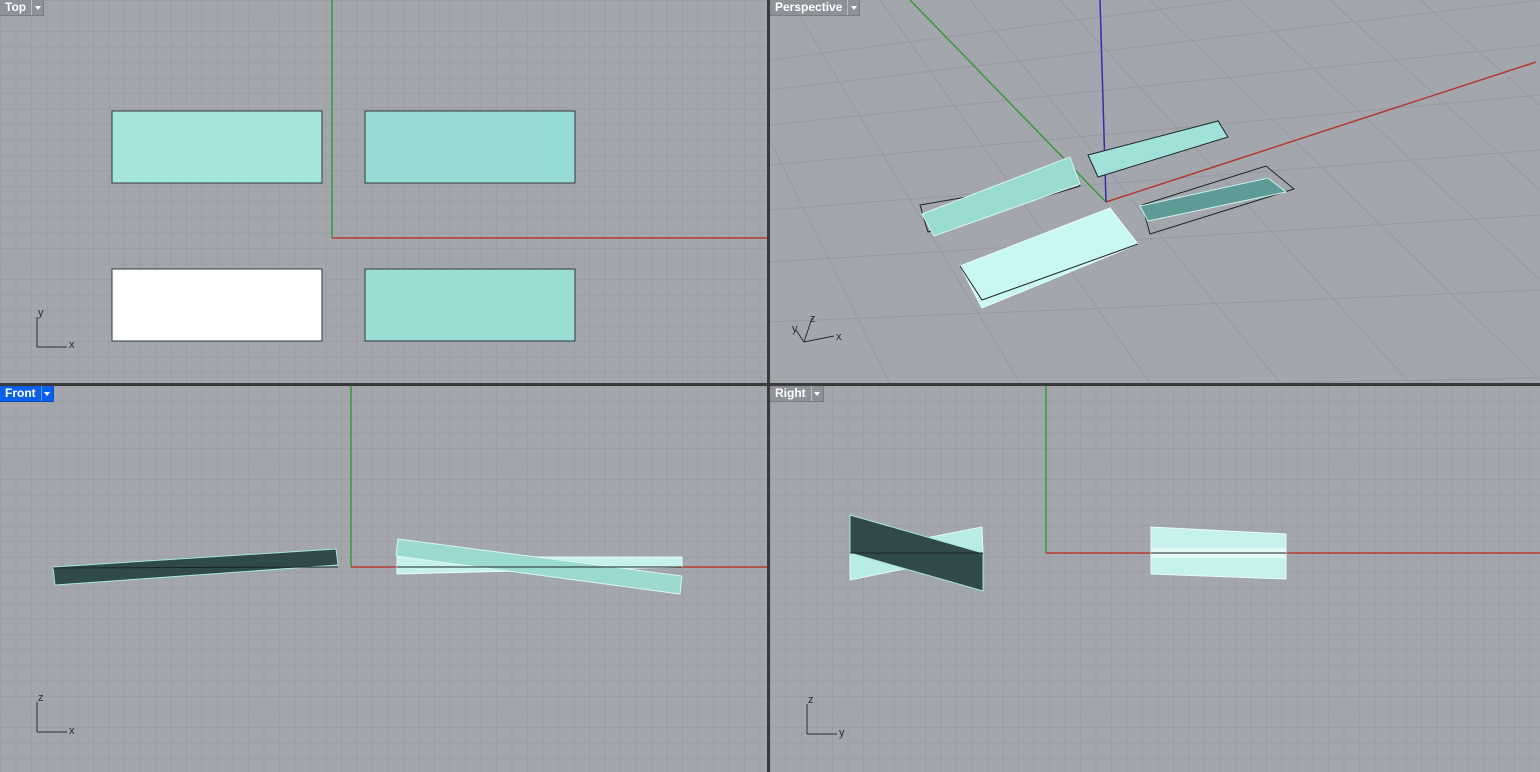 Image resolution: width=1540 pixels, height=772 pixels. What do you see at coordinates (825, 716) in the screenshot?
I see `axis-triad-icon: z y` at bounding box center [825, 716].